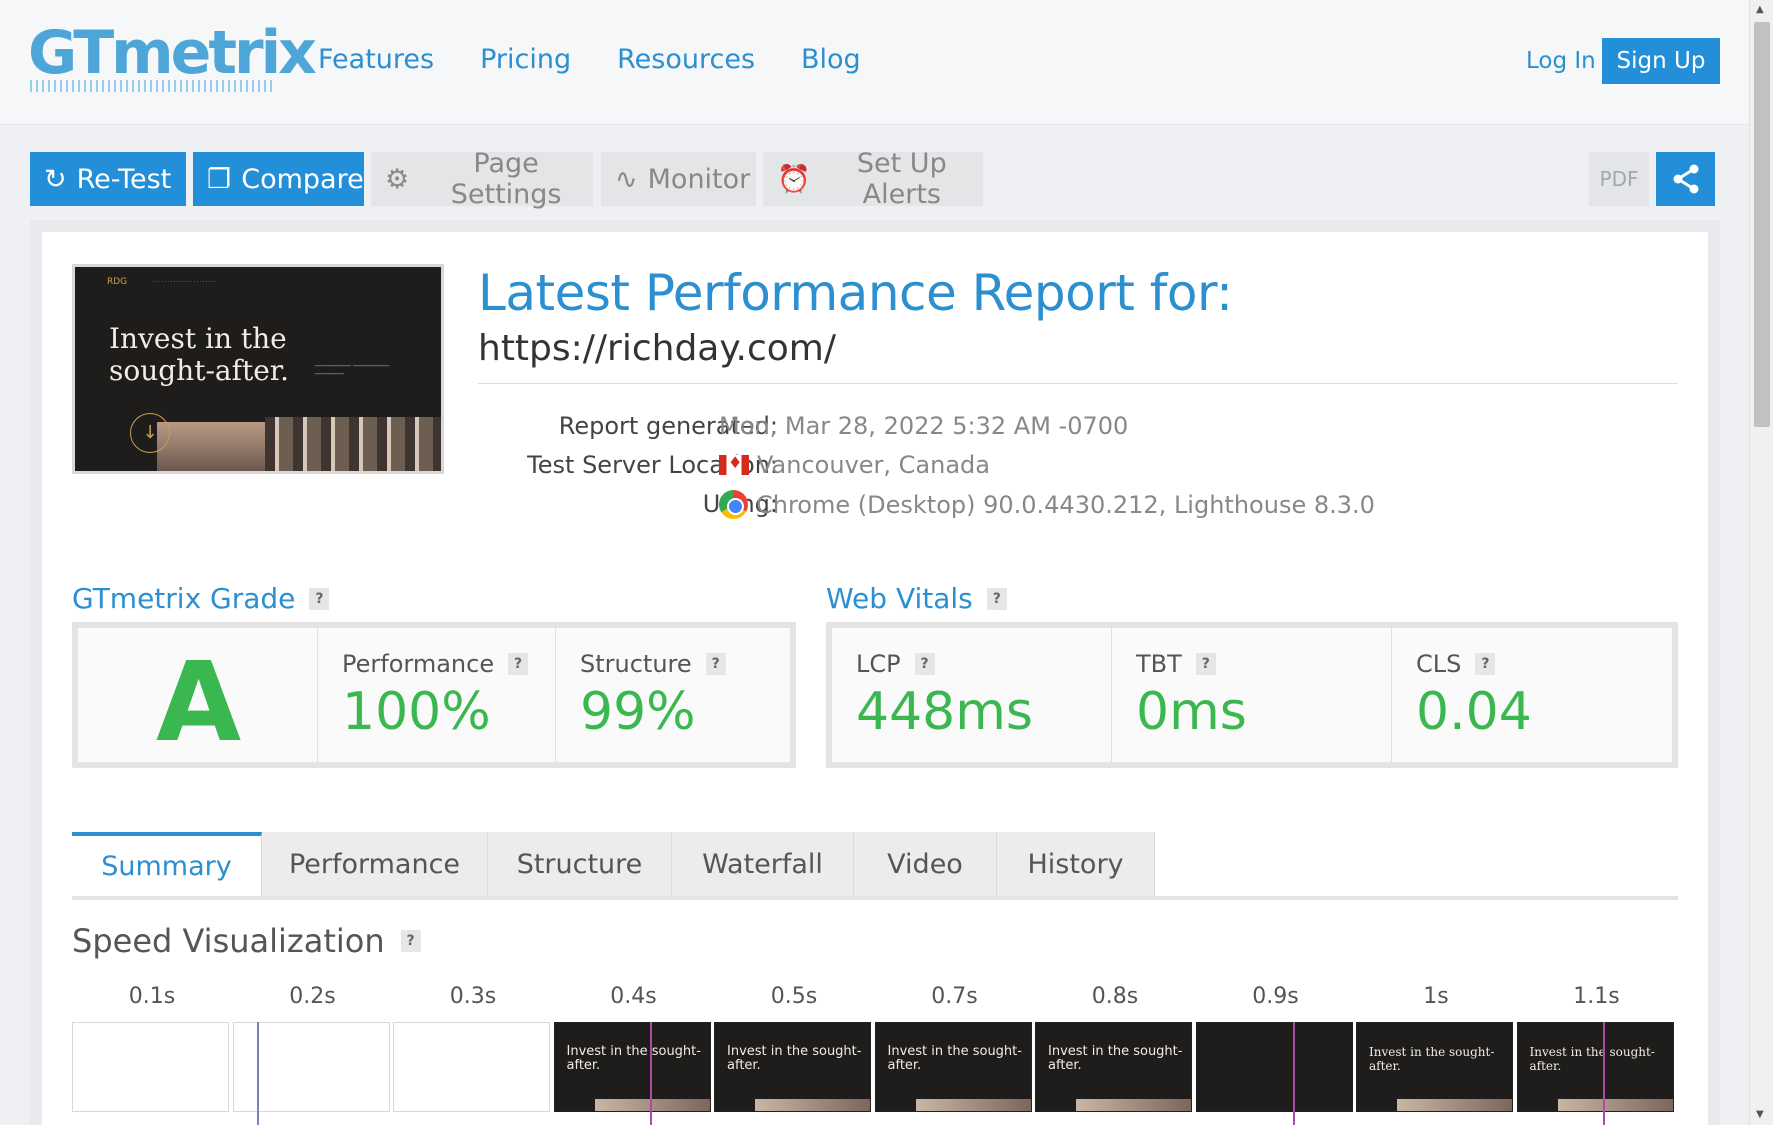 This screenshot has height=1125, width=1773. What do you see at coordinates (410, 941) in the screenshot?
I see `speed-help-icon: ?` at bounding box center [410, 941].